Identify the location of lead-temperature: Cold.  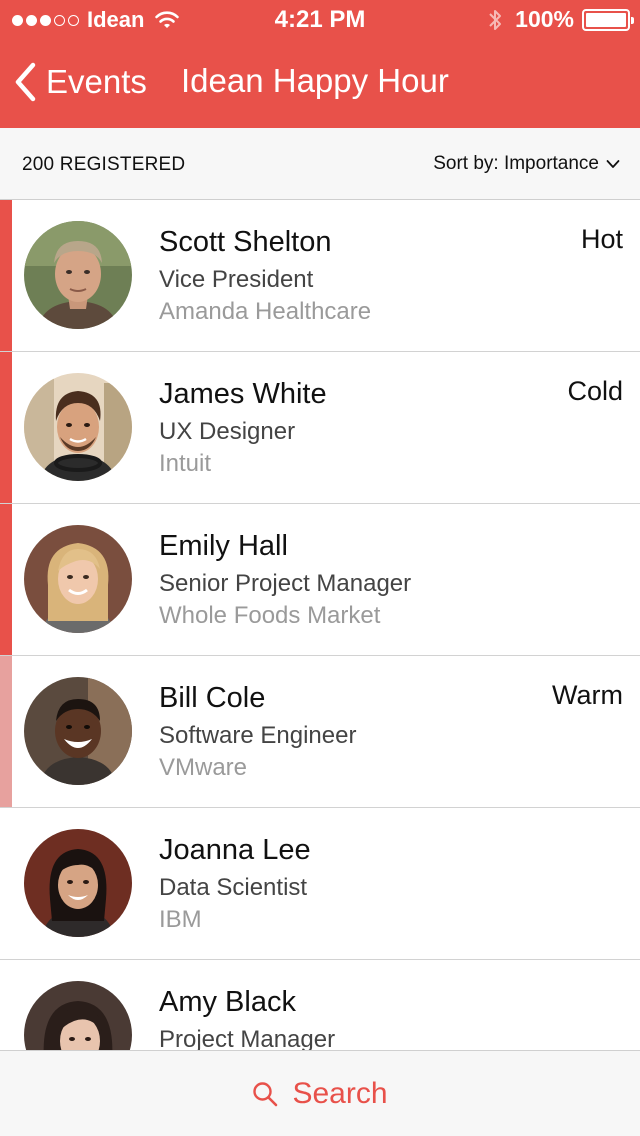
(595, 391).